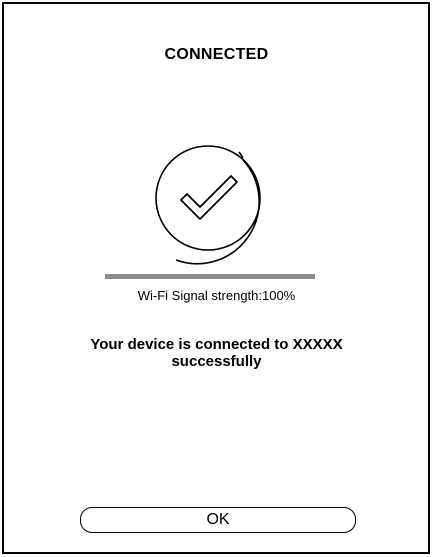 The width and height of the screenshot is (433, 557). I want to click on message-line-1: Your device is connected to XXXXX, so click(216, 344).